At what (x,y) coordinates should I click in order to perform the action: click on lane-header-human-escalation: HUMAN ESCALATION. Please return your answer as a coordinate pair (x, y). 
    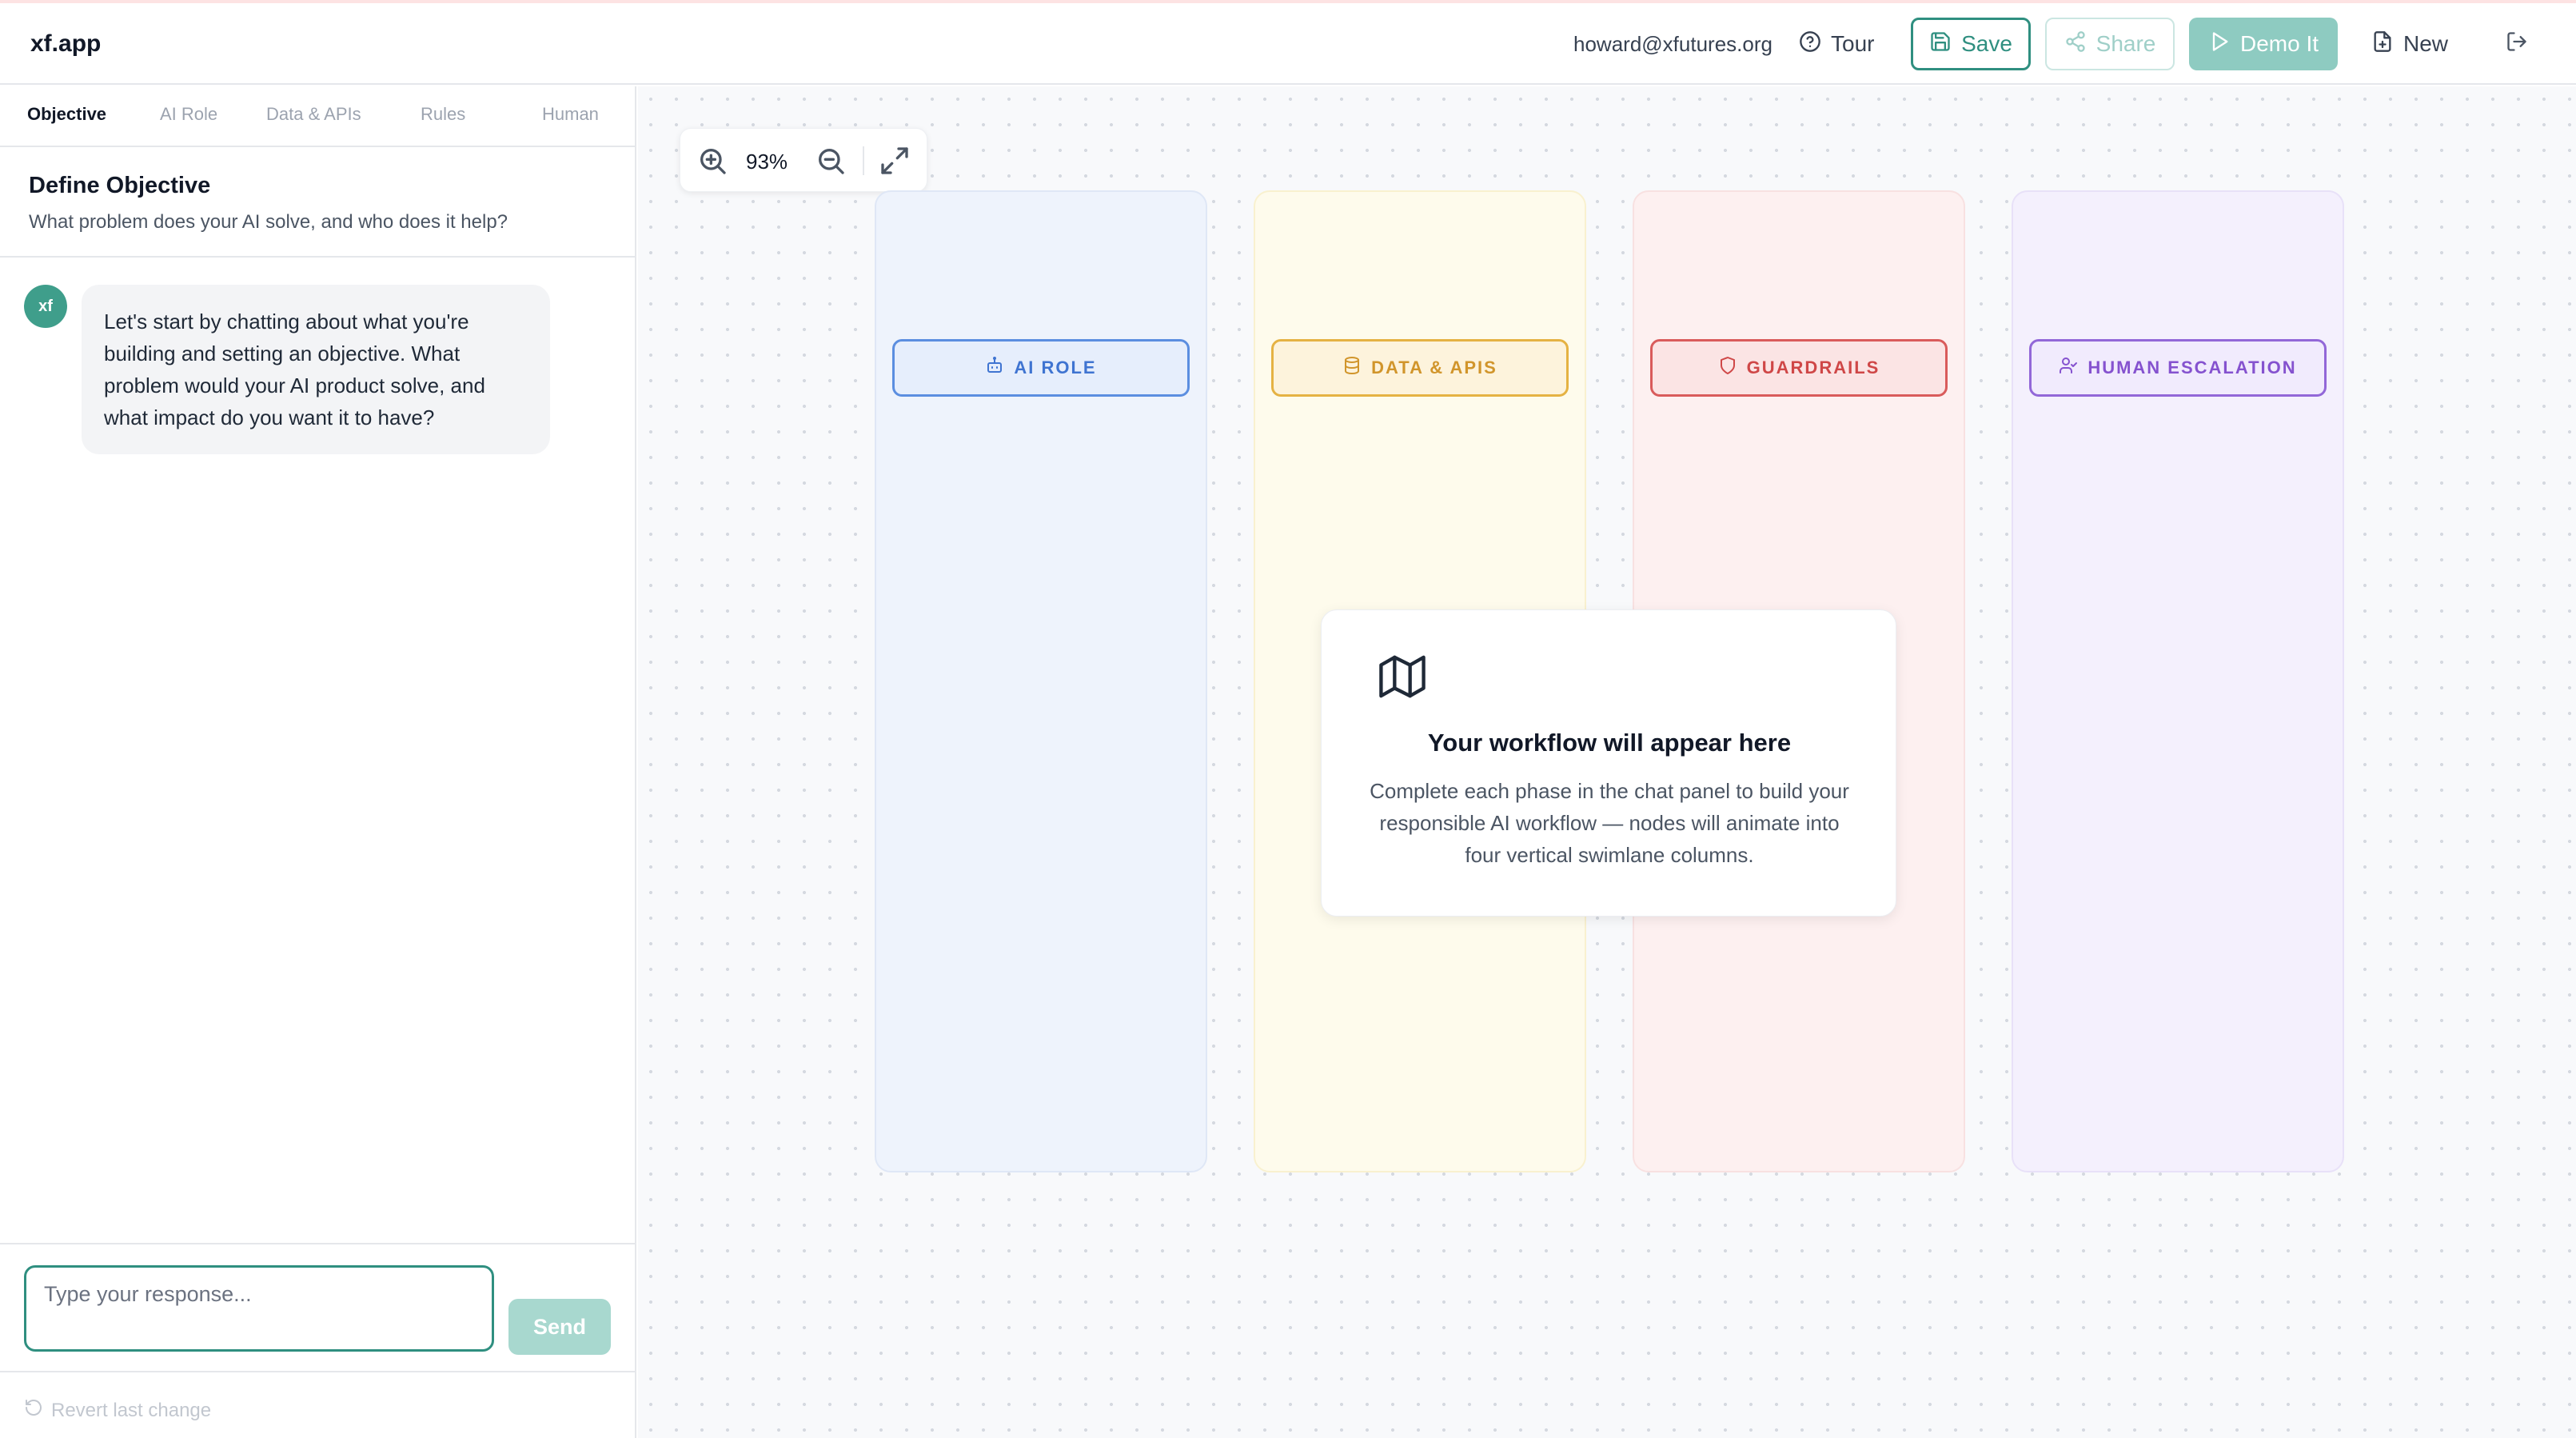
    Looking at the image, I should click on (2178, 368).